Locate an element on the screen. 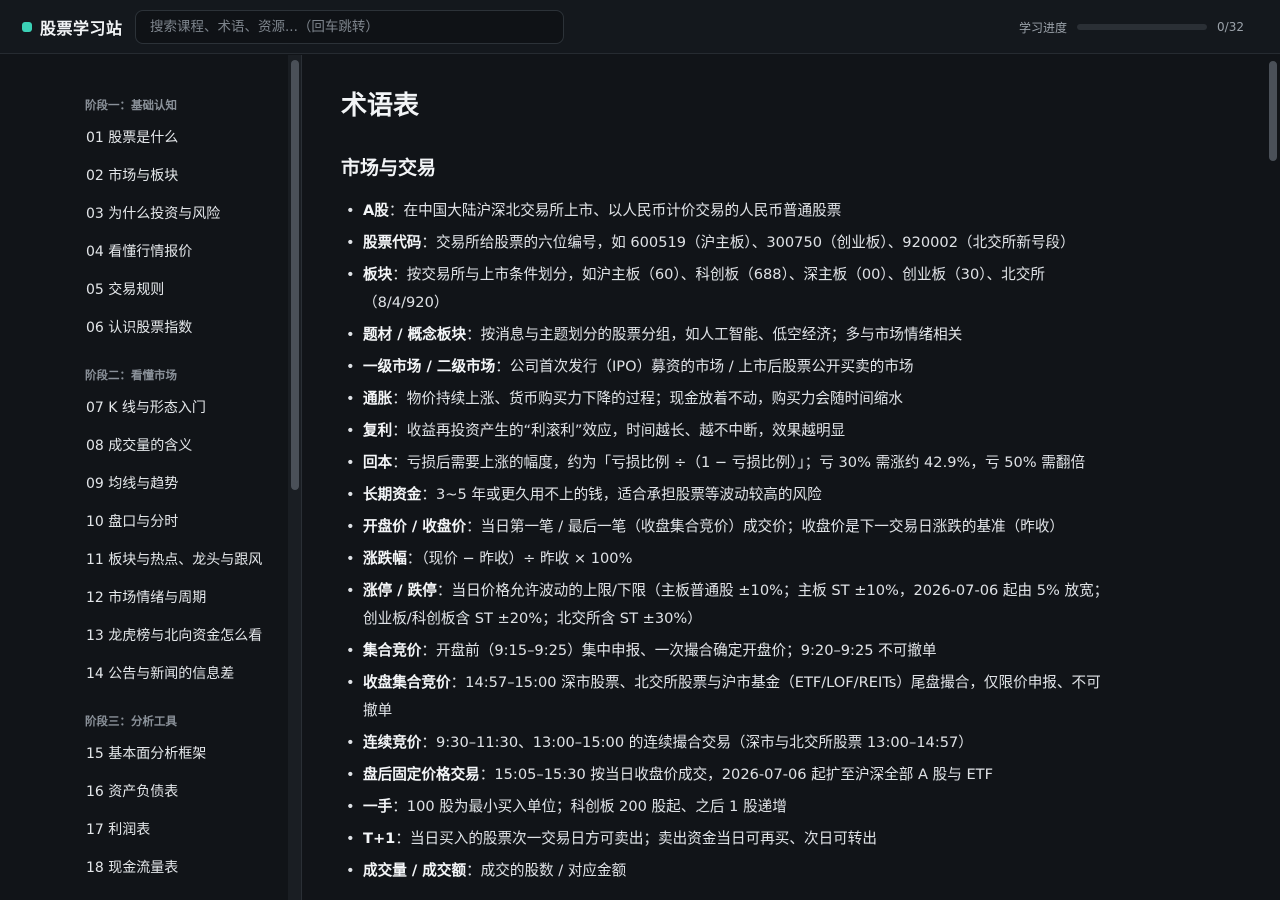 This screenshot has width=1280, height=900. sidebar-item-17: 17 利润表 is located at coordinates (145, 830).